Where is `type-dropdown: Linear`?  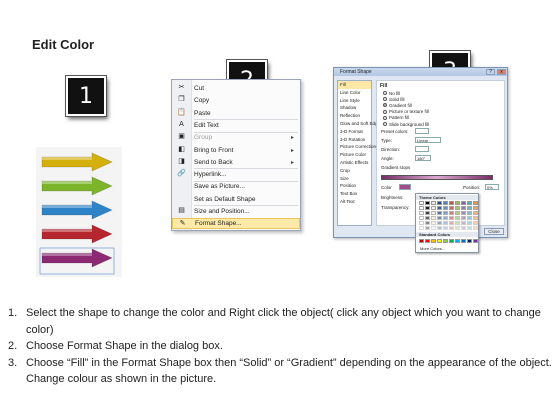
type-dropdown: Linear is located at coordinates (428, 140).